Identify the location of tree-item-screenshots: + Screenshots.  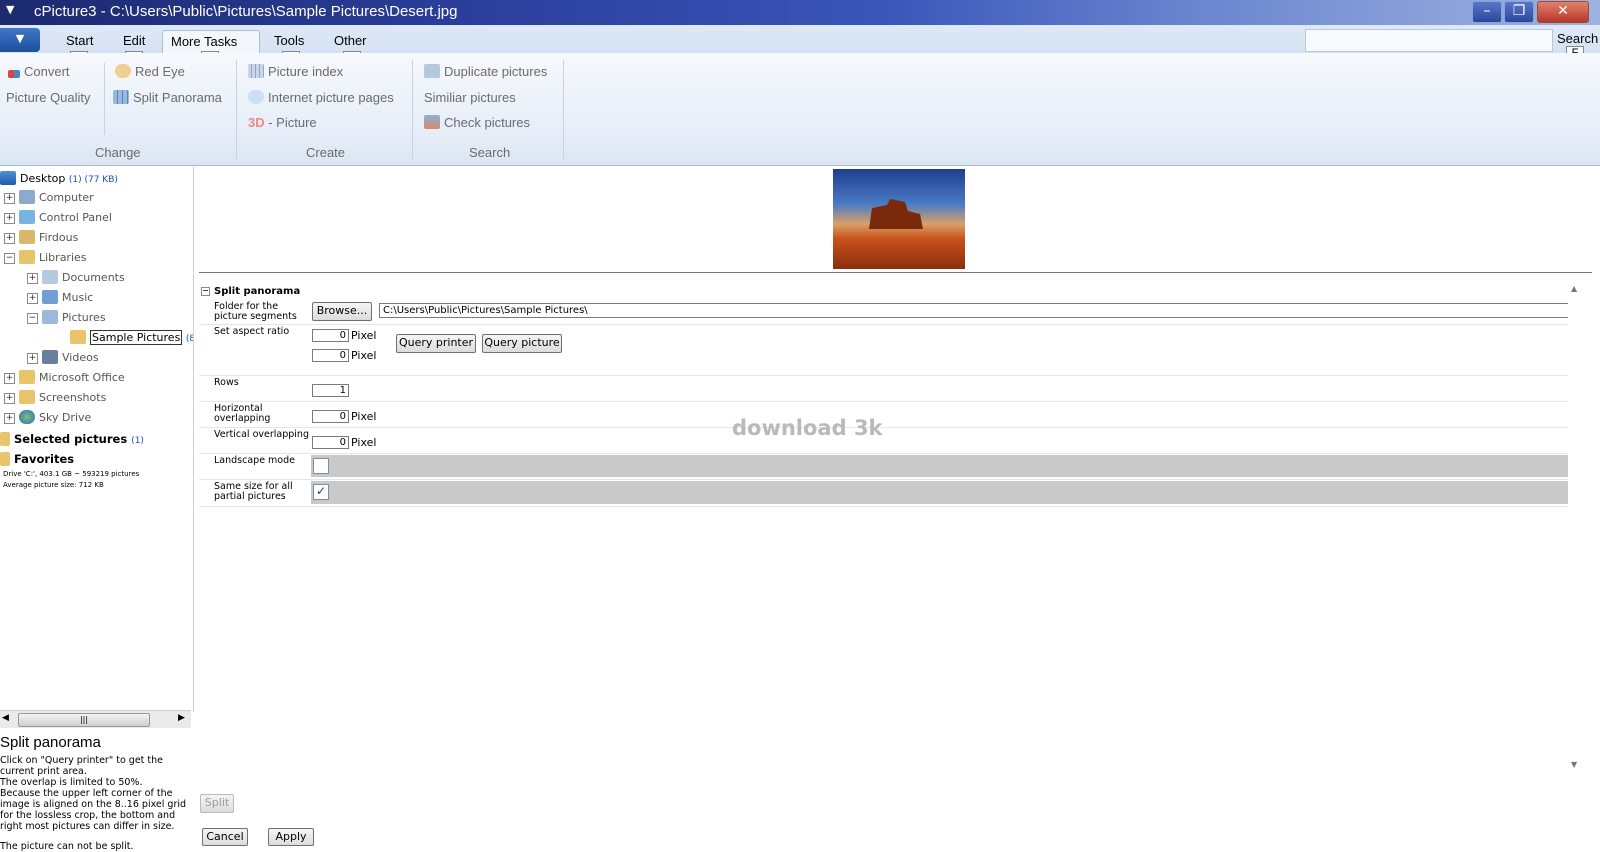
(55, 399).